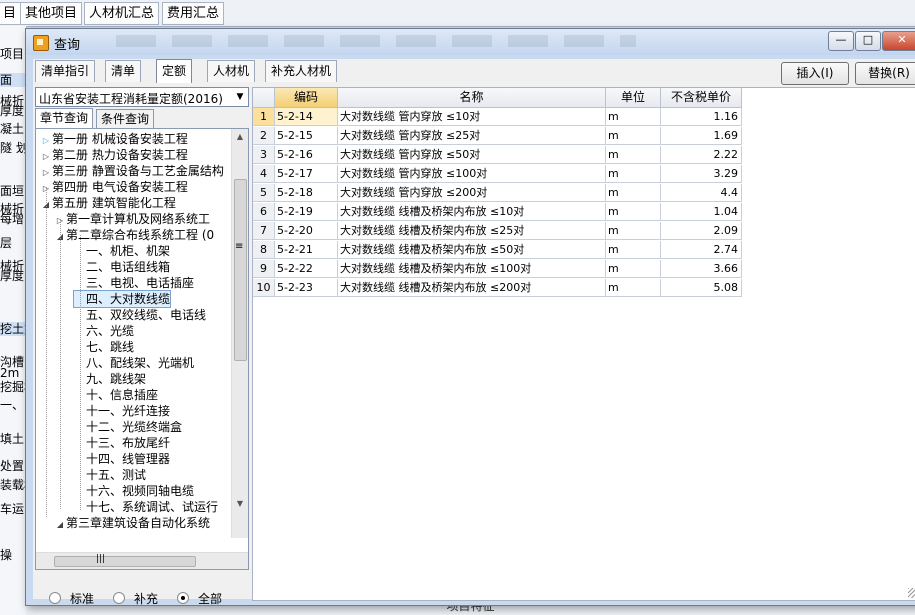  What do you see at coordinates (132, 171) in the screenshot?
I see `tree-node: ▷ 第三册 静置设备与工艺金属结构` at bounding box center [132, 171].